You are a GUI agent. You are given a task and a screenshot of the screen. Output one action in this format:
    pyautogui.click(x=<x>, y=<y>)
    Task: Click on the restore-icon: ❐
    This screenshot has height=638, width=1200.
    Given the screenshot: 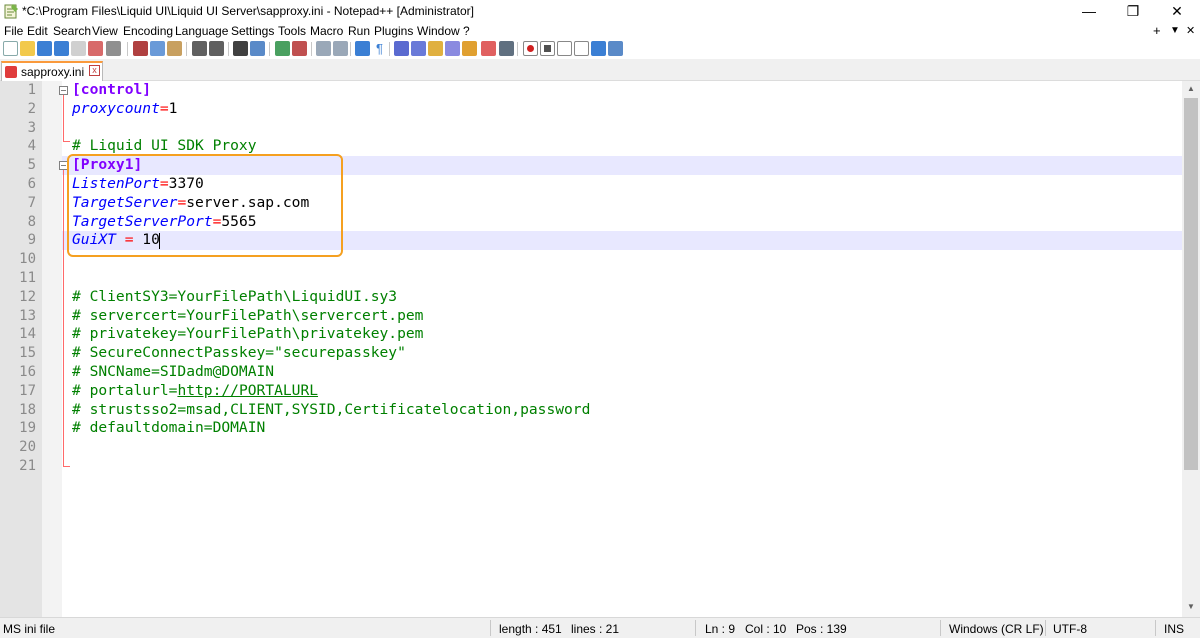 What is the action you would take?
    pyautogui.click(x=1133, y=10)
    